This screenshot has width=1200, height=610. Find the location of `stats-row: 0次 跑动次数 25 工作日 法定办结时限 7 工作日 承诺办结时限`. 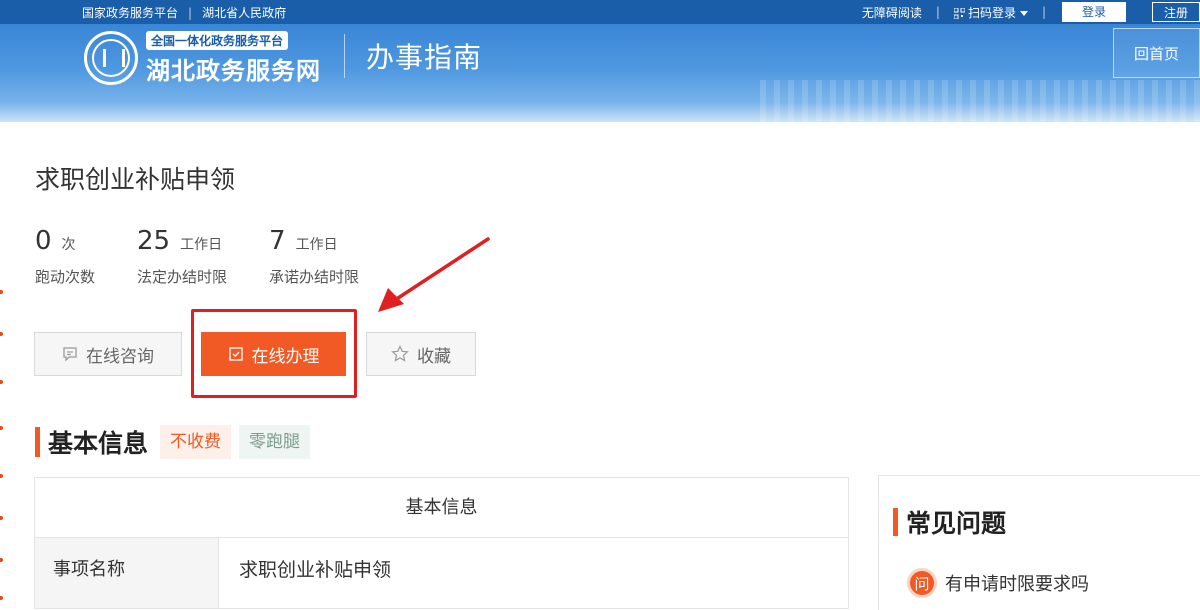

stats-row: 0次 跑动次数 25 工作日 法定办结时限 7 工作日 承诺办结时限 is located at coordinates (218, 256).